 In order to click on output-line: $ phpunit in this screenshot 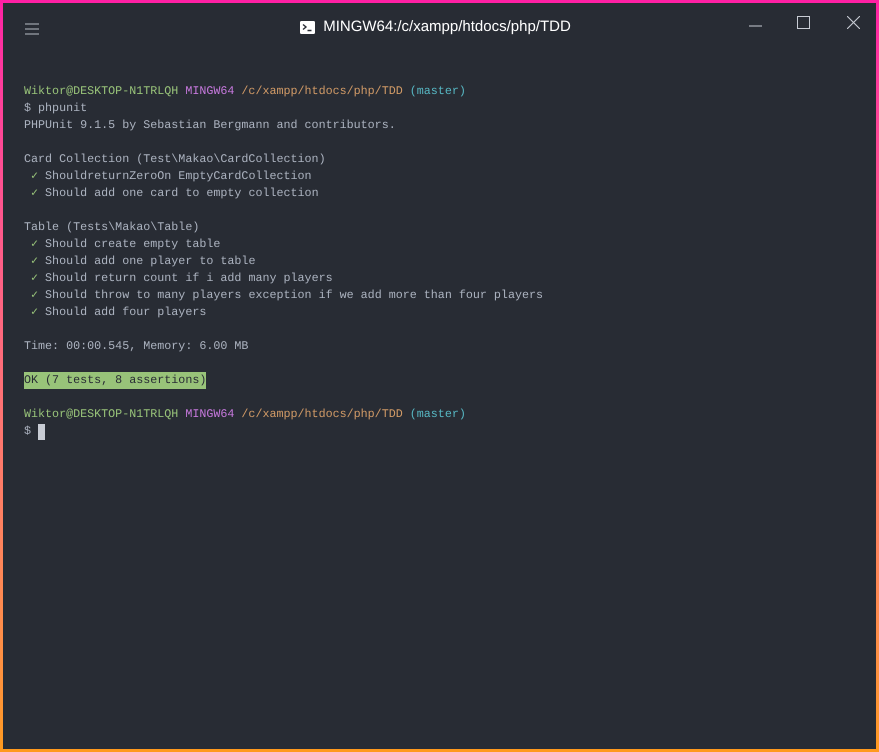, I will do `click(56, 108)`.